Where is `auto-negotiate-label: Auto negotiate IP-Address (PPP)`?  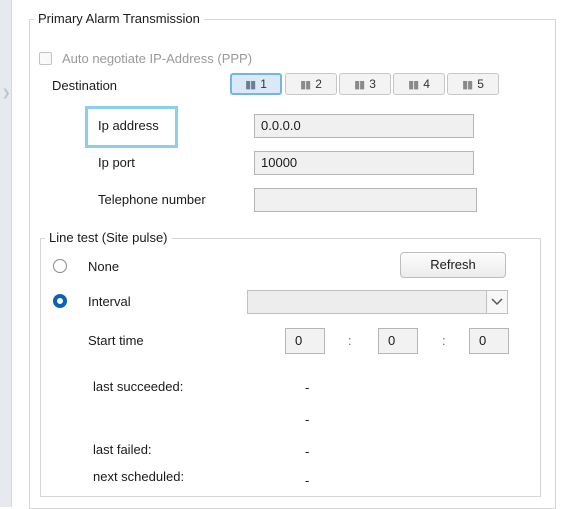 auto-negotiate-label: Auto negotiate IP-Address (PPP) is located at coordinates (157, 58).